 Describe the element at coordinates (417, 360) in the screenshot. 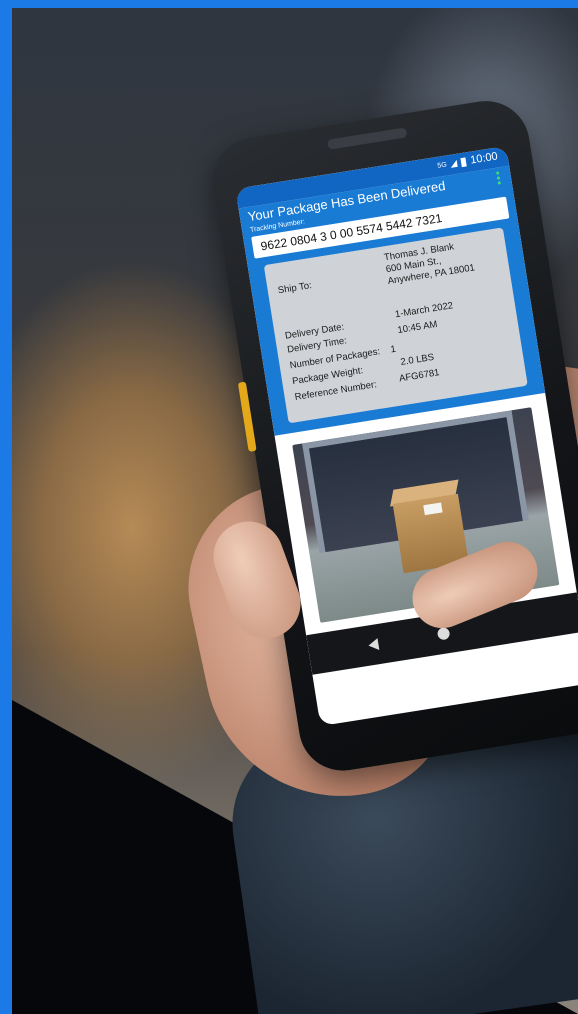

I see `package-weight: 2.0 LBS` at that location.